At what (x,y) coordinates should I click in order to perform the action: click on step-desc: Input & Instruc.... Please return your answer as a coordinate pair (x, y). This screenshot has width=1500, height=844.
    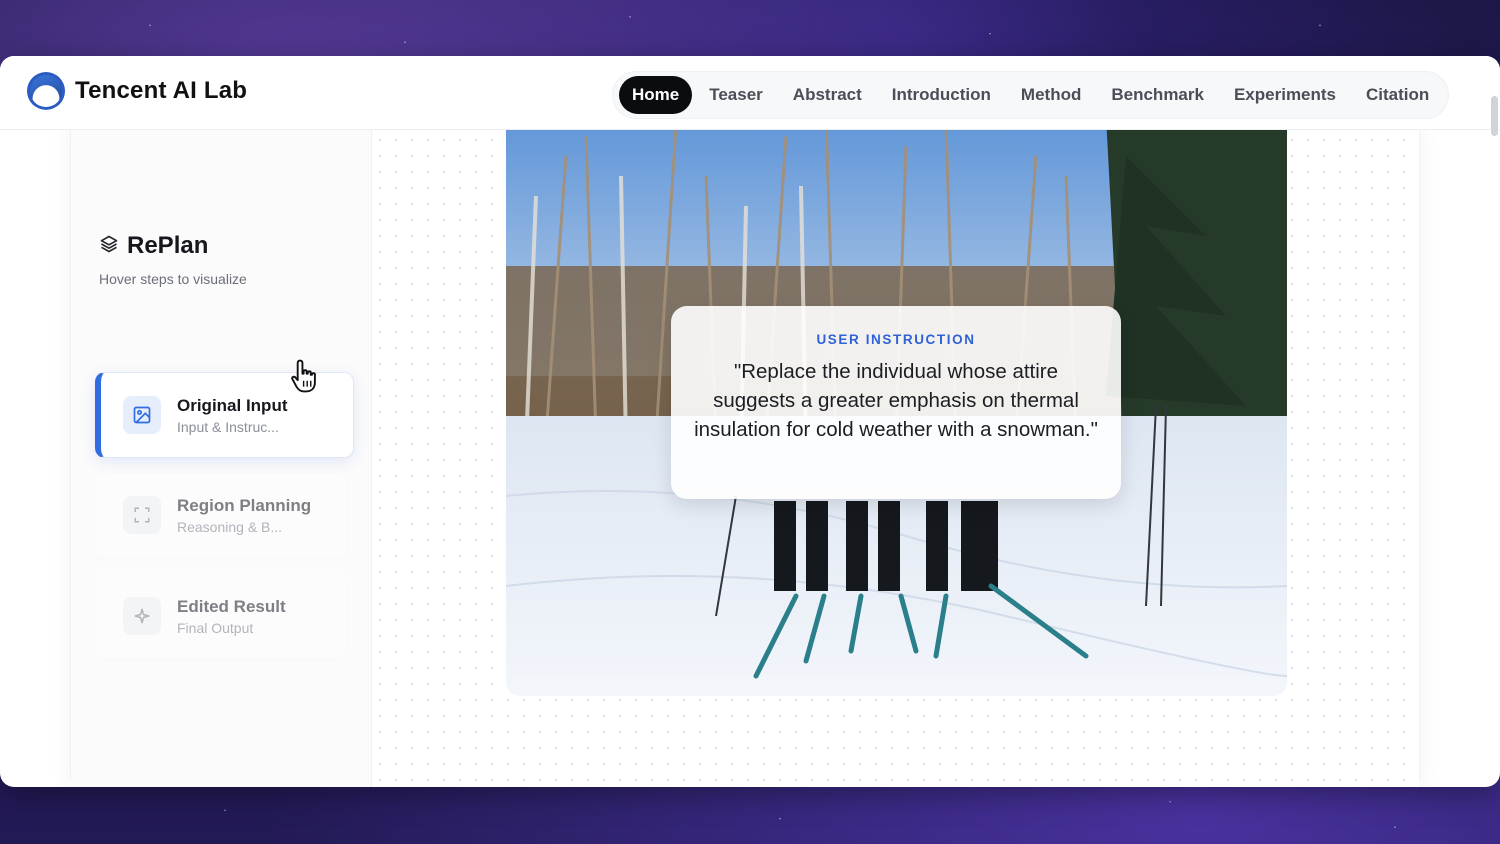
    Looking at the image, I should click on (228, 426).